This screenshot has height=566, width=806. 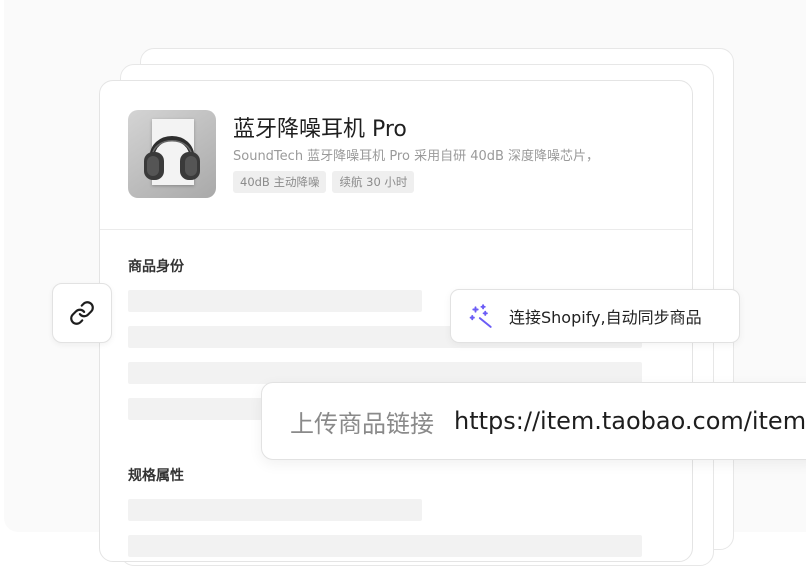 What do you see at coordinates (320, 129) in the screenshot?
I see `product-title: 蓝牙降噪耳机 Pro` at bounding box center [320, 129].